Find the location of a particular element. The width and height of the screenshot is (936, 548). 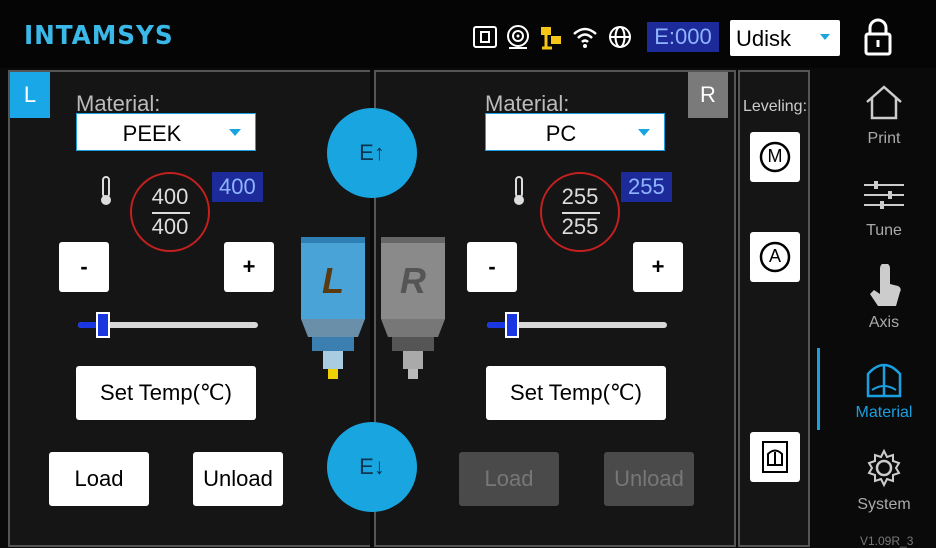

spool-icon is located at coordinates (884, 380).